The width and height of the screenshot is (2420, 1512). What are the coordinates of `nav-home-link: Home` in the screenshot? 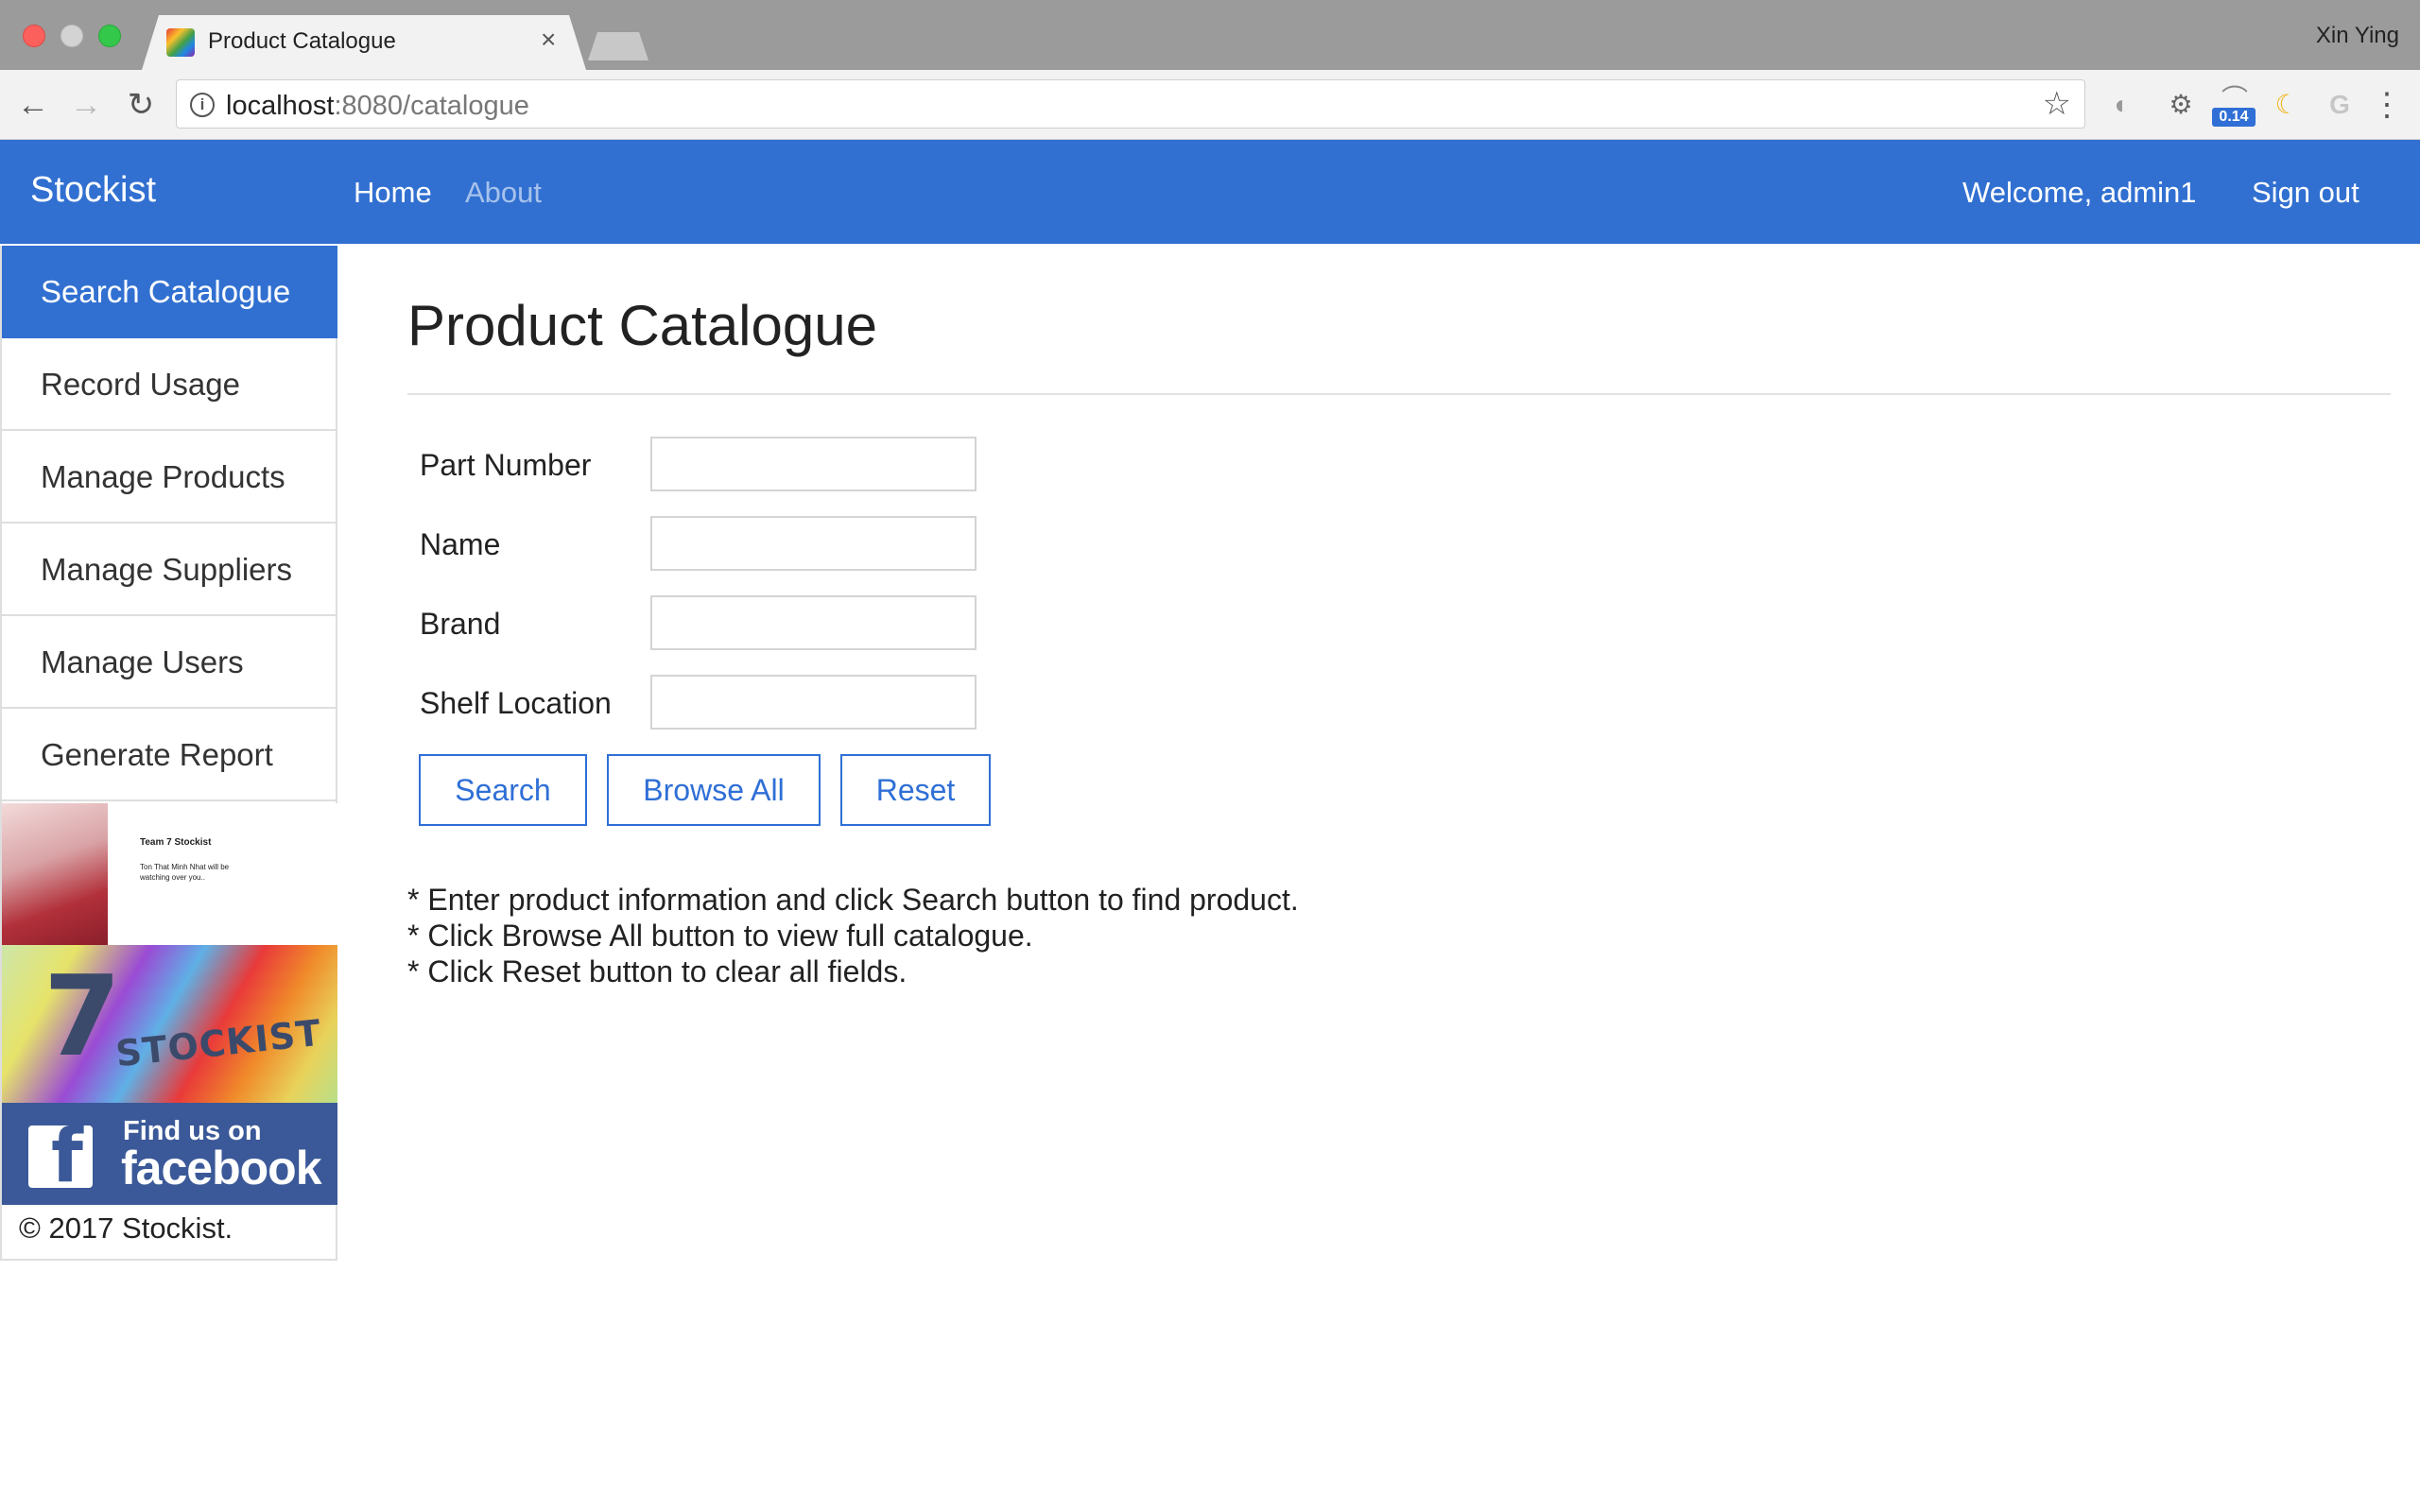 It's located at (393, 193).